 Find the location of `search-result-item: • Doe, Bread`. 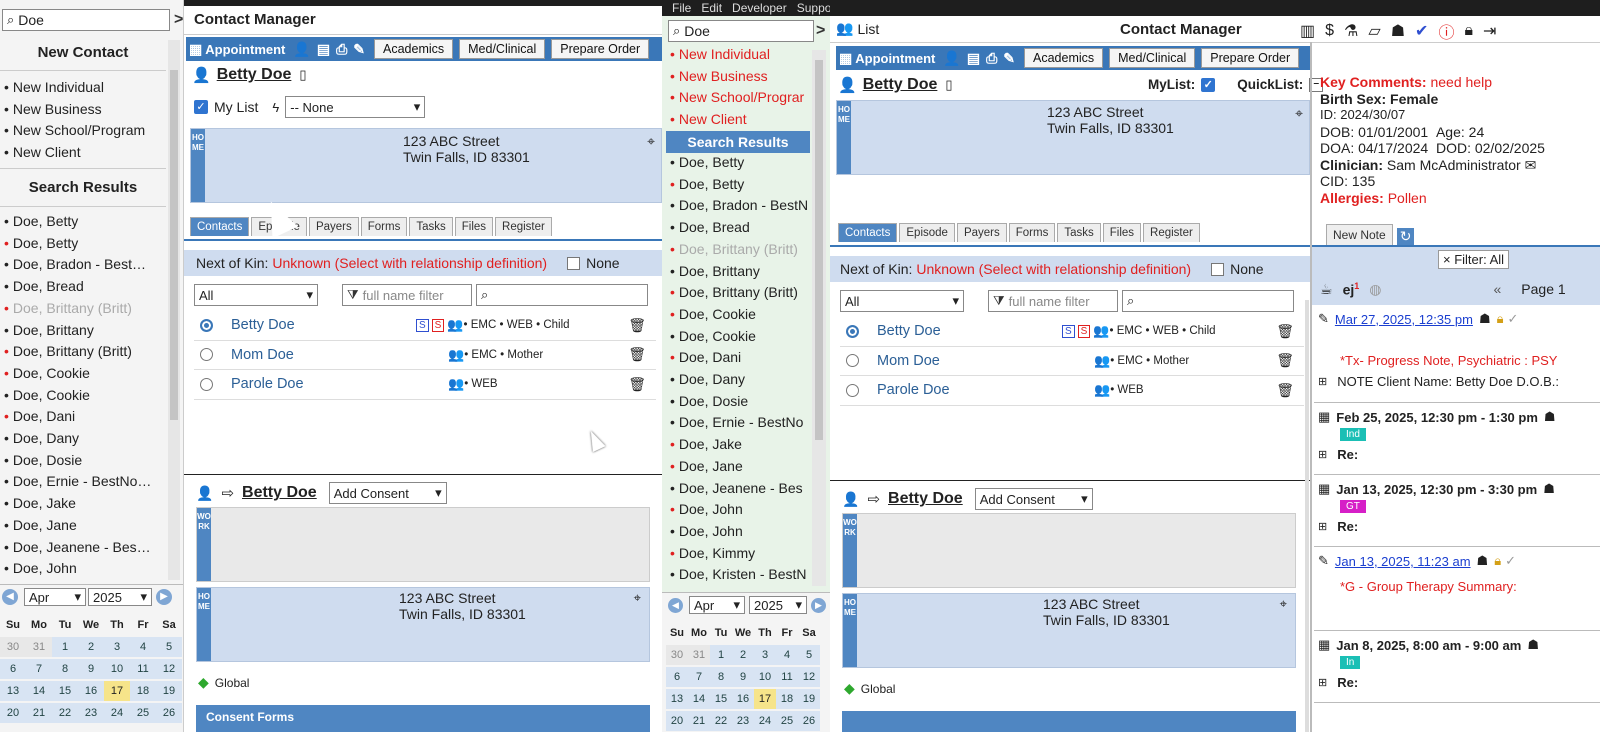

search-result-item: • Doe, Bread is located at coordinates (740, 228).